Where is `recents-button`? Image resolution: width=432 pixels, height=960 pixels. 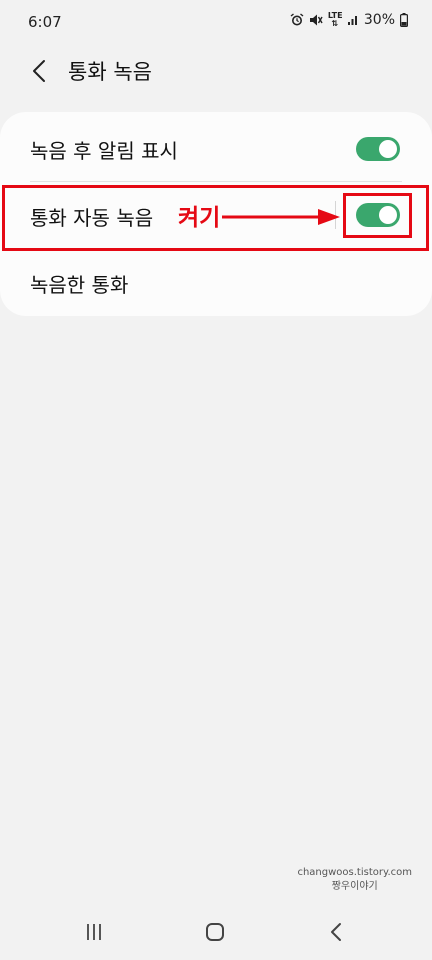 recents-button is located at coordinates (94, 932).